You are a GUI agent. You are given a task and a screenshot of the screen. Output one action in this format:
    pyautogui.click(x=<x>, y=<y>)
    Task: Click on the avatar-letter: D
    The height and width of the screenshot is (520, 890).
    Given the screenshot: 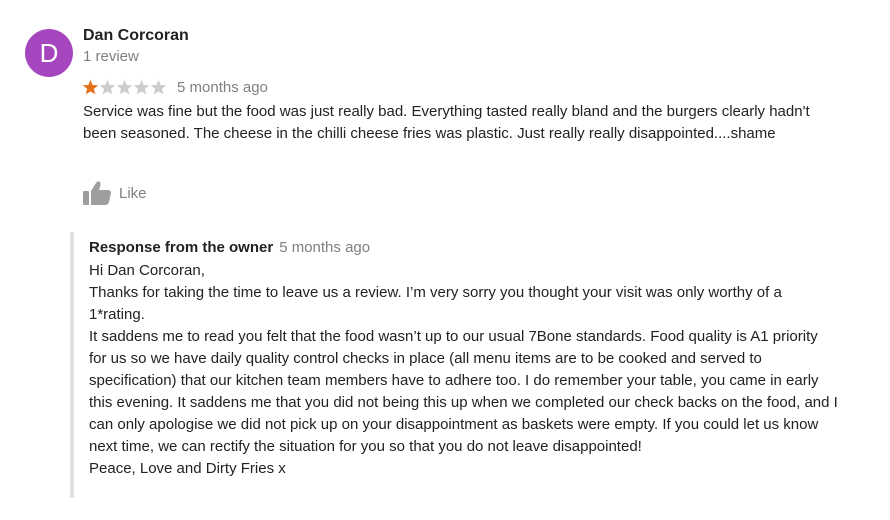 What is the action you would take?
    pyautogui.click(x=49, y=53)
    